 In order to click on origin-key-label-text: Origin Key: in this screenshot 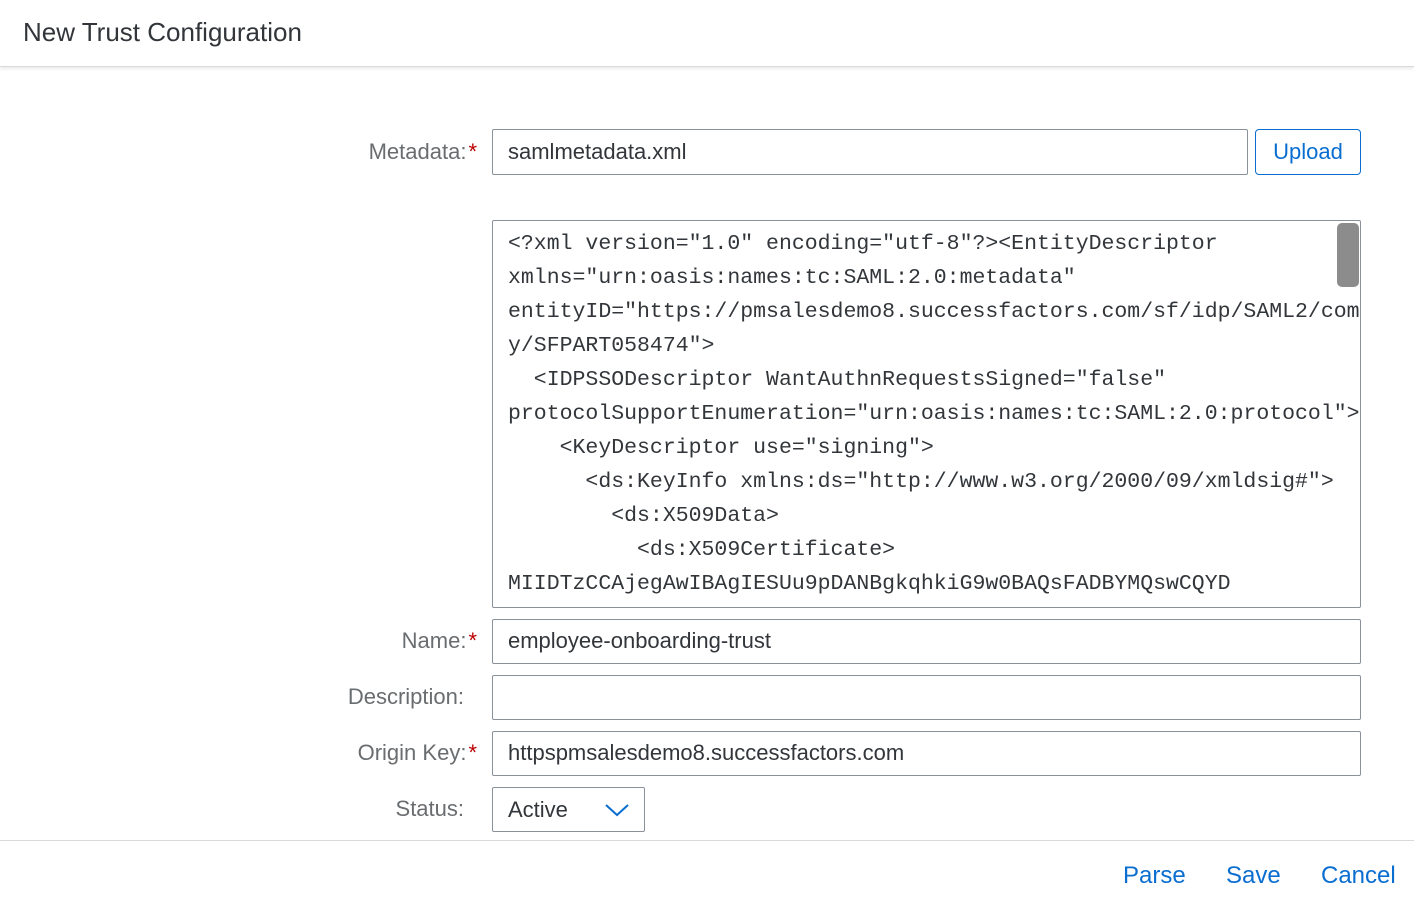, I will do `click(412, 752)`.